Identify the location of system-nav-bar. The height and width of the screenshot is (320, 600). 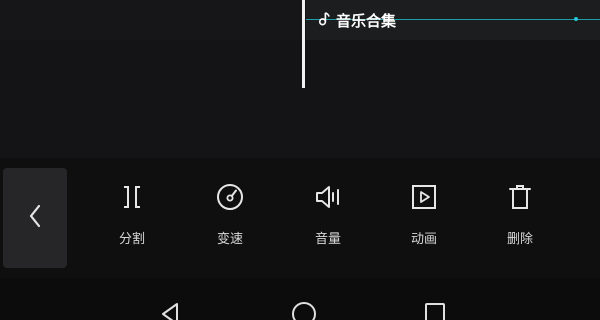
(300, 299).